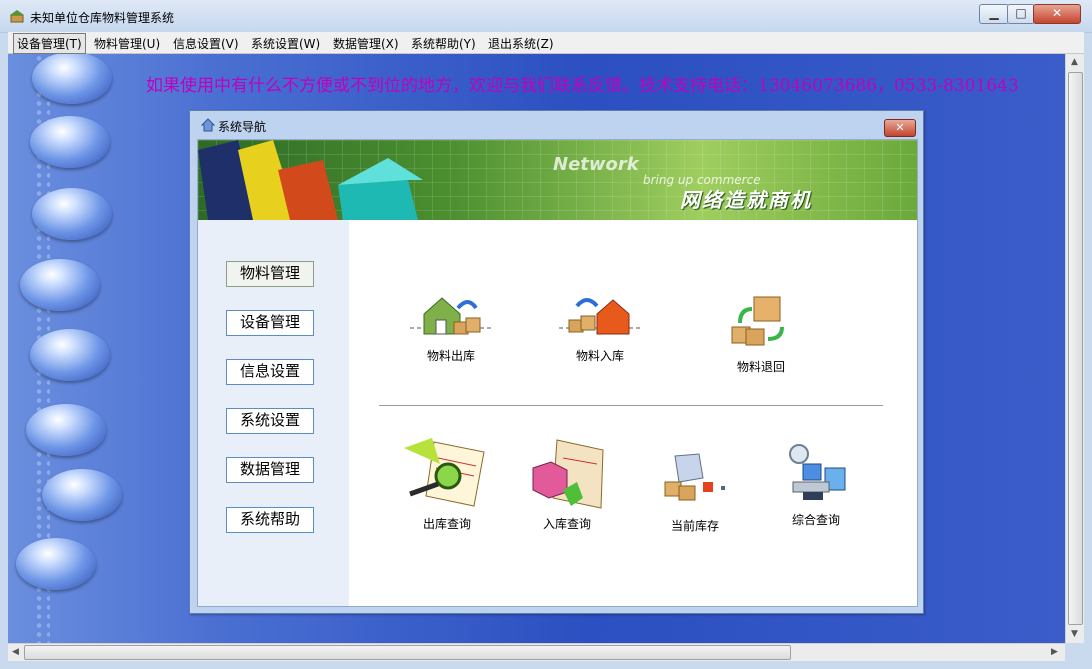  Describe the element at coordinates (546, 16) in the screenshot. I see `title-bar: 未知单位仓库物料管理系统 ▁ □ ✕` at that location.